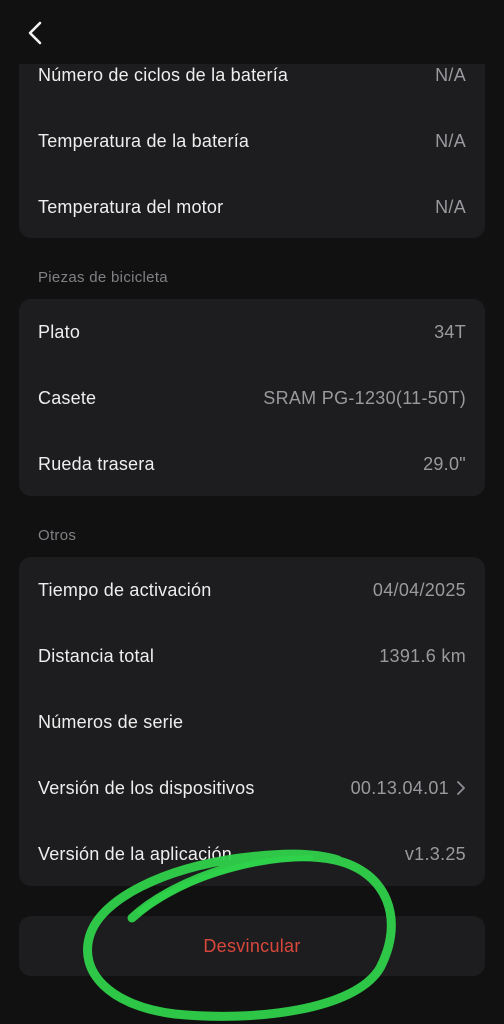 This screenshot has width=504, height=1024. Describe the element at coordinates (111, 722) in the screenshot. I see `serial-numbers-label: Números de serie` at that location.